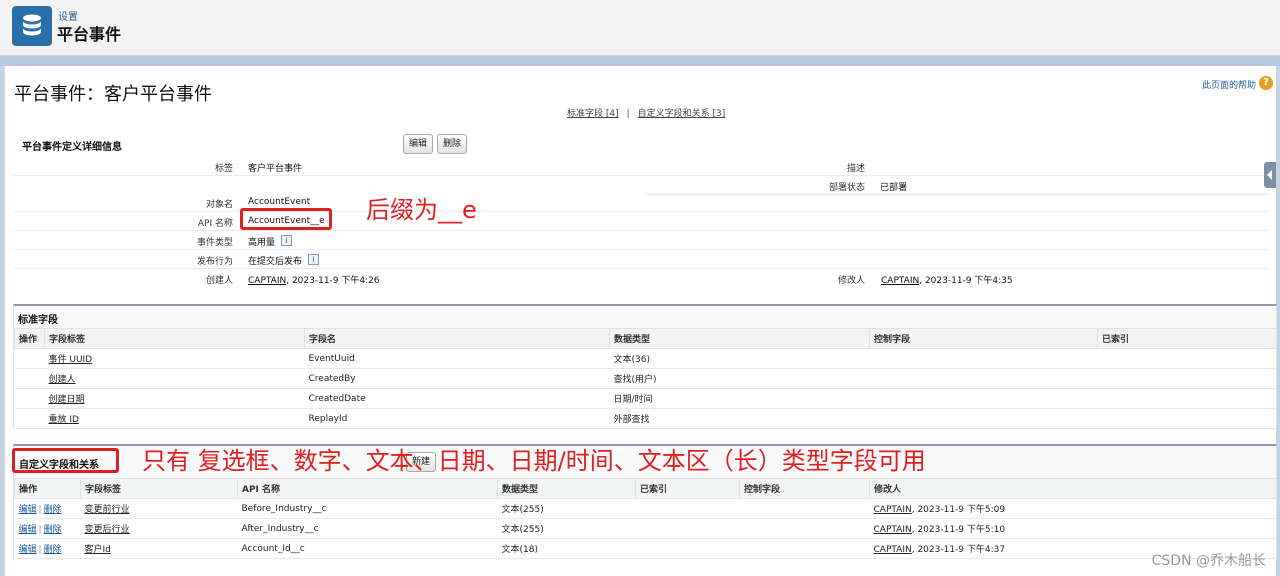  Describe the element at coordinates (645, 418) in the screenshot. I see `table-row: 重放 ID ReplayId 外部查找` at that location.